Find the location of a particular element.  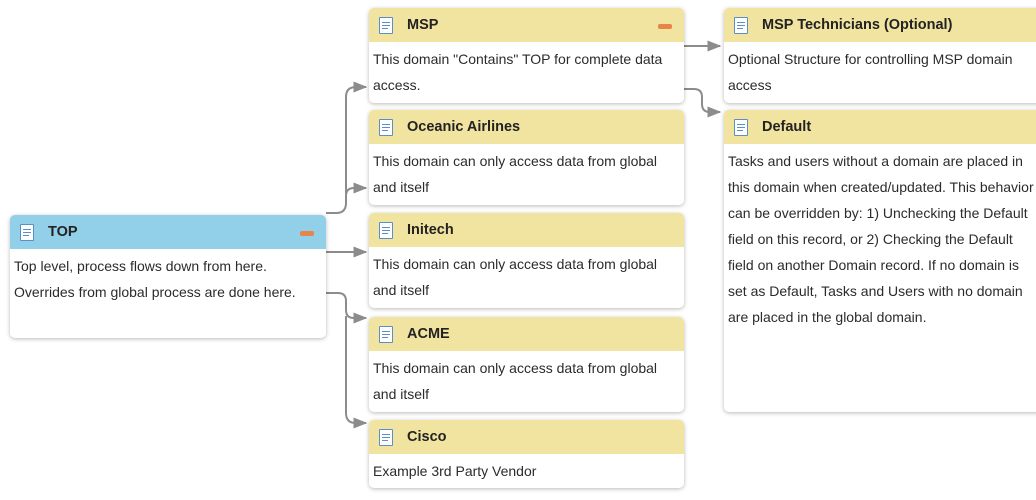

node-title: Oceanic Airlines is located at coordinates (464, 127).